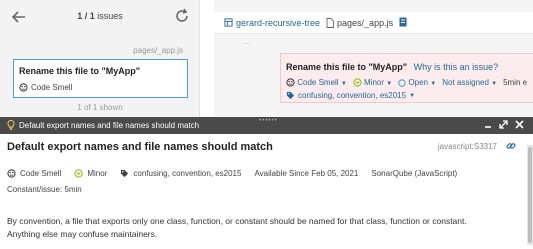  Describe the element at coordinates (467, 146) in the screenshot. I see `rule-key: javascript:S3317` at that location.